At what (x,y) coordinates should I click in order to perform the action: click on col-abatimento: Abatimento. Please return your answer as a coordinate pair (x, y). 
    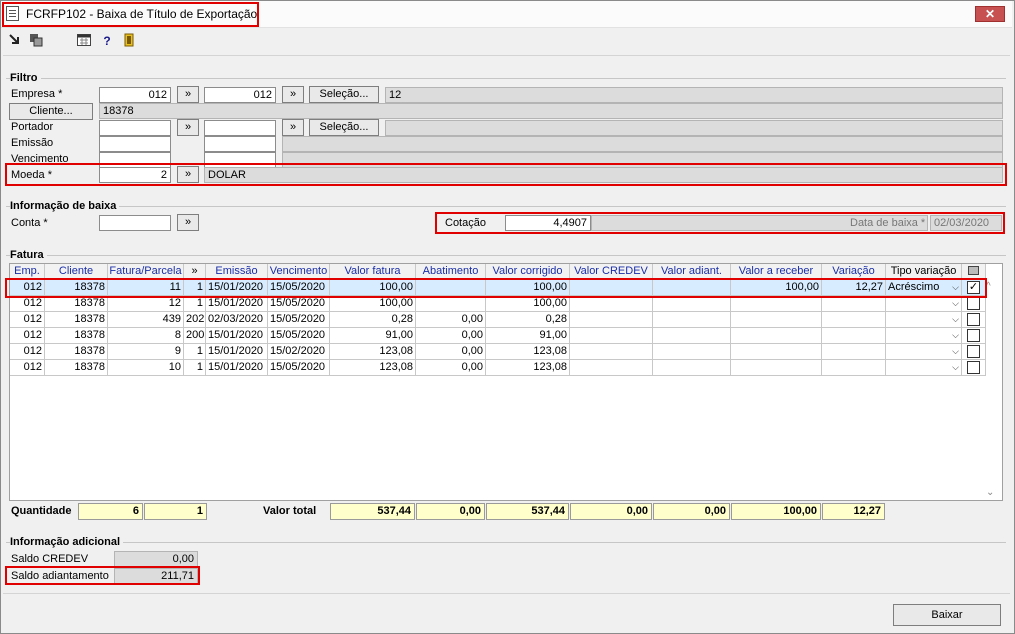
    Looking at the image, I should click on (451, 271).